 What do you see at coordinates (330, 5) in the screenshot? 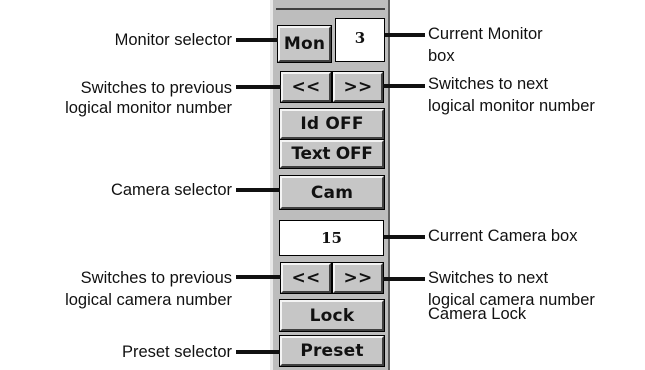
I see `panel-top-edge` at bounding box center [330, 5].